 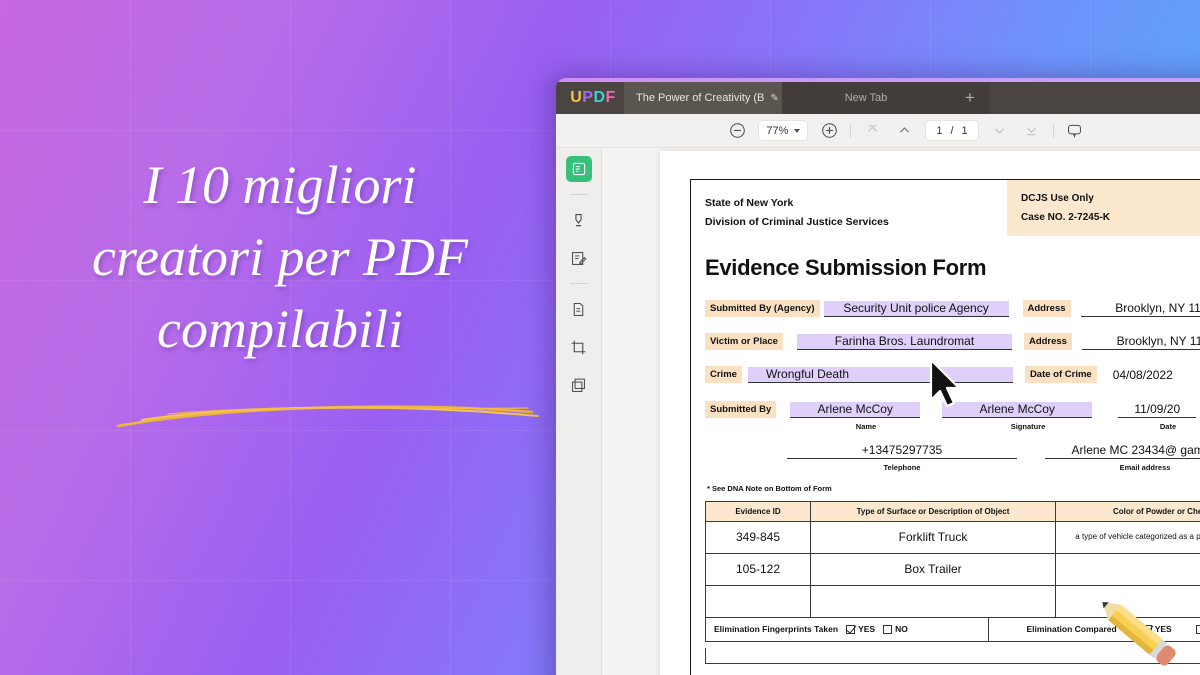 I want to click on sublabel-email: Email address, so click(x=1145, y=467).